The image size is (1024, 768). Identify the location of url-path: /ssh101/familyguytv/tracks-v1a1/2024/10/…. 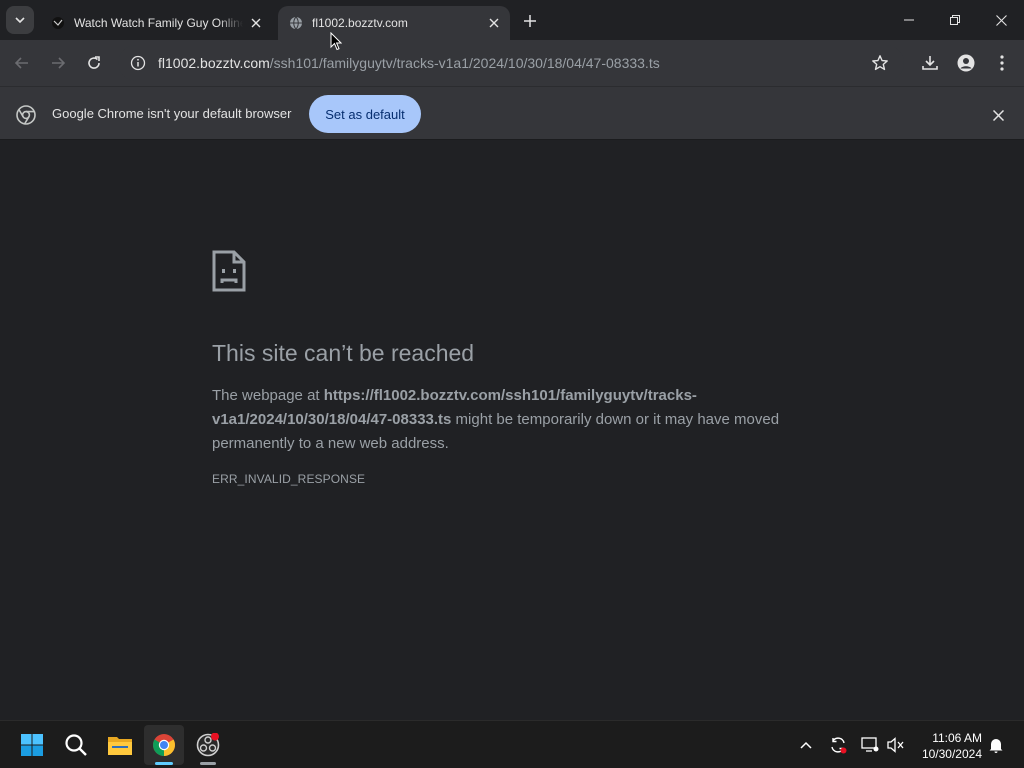
(464, 63).